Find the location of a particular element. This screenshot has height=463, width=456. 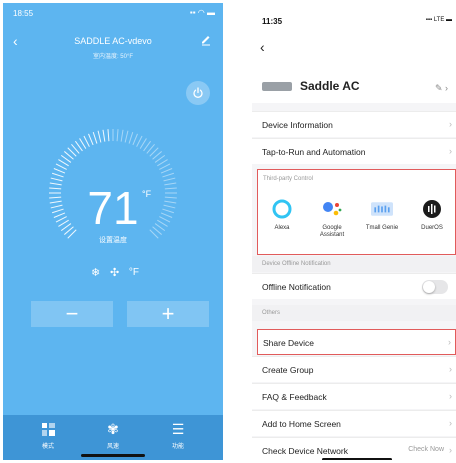

faq-feedback-row: FAQ & Feedback › is located at coordinates (354, 396).